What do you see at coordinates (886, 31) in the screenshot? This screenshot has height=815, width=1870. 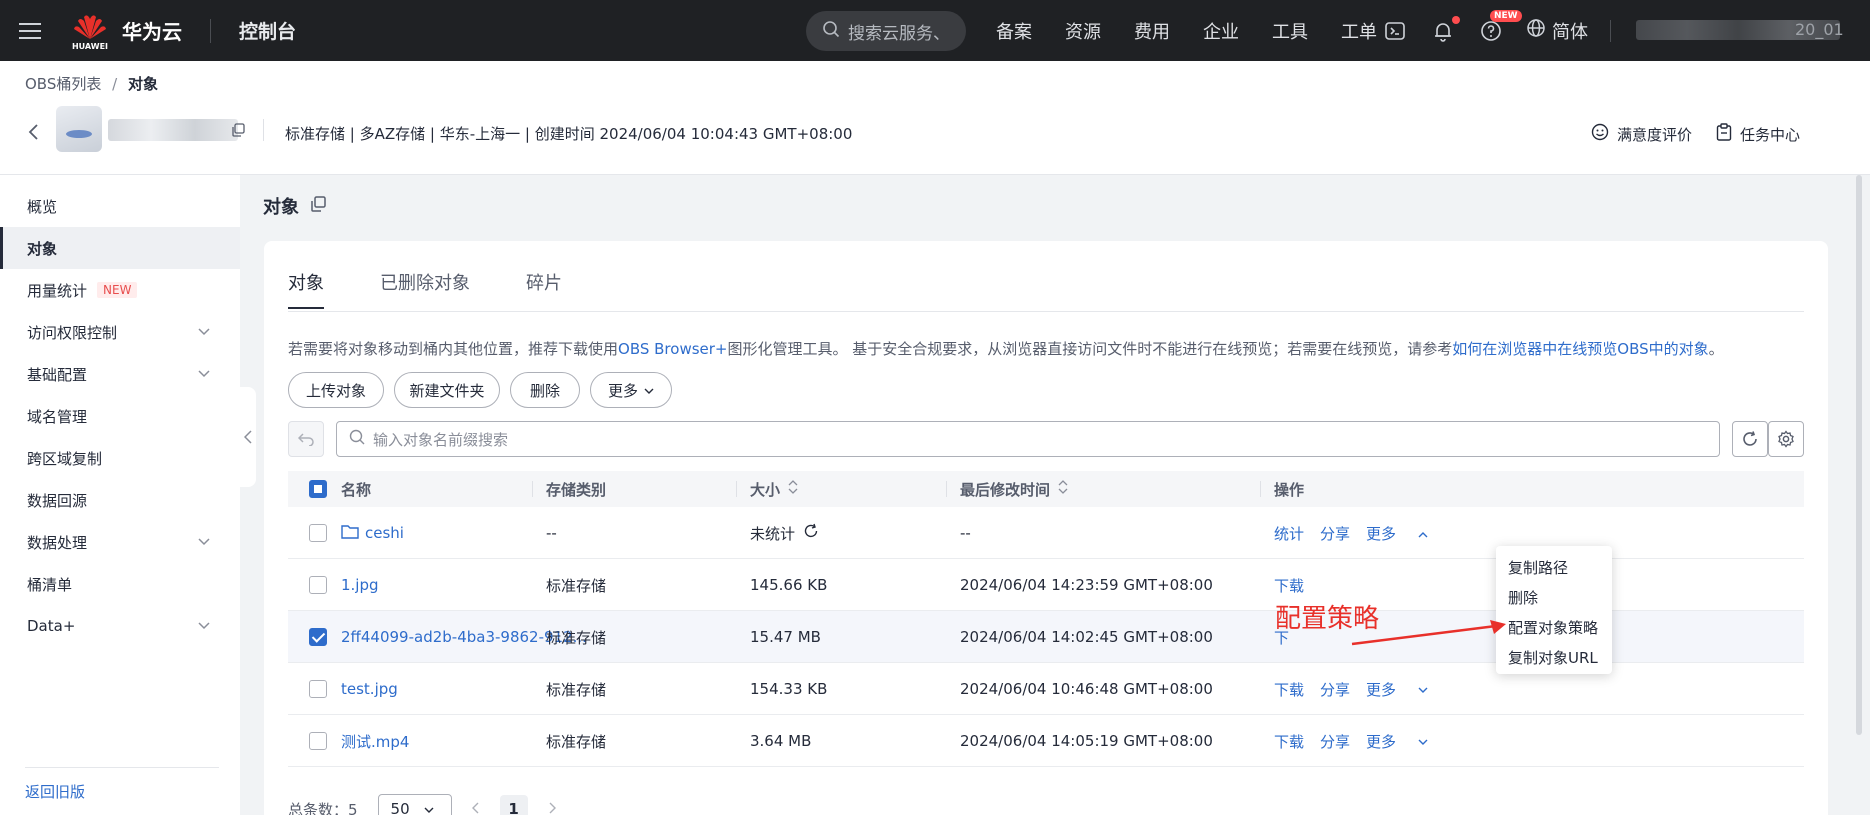 I see `global-search-input: 搜索云服务、` at bounding box center [886, 31].